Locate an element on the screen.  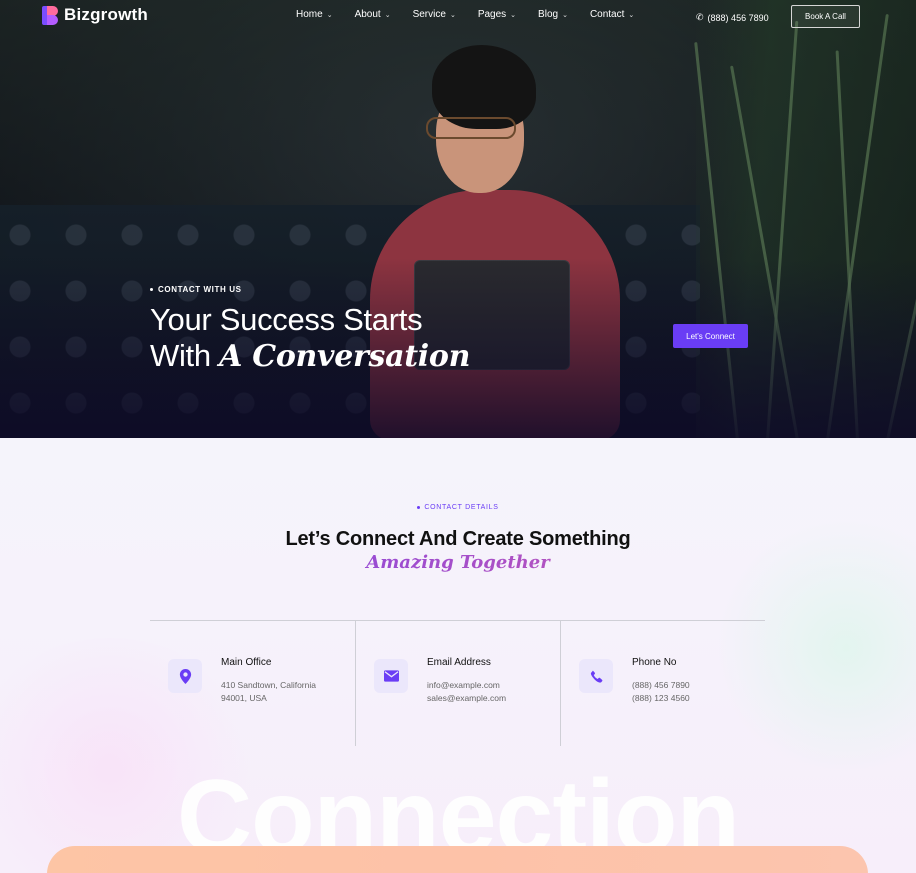
header-phone-link: ✆ (888) 456 7890 is located at coordinates (732, 17).